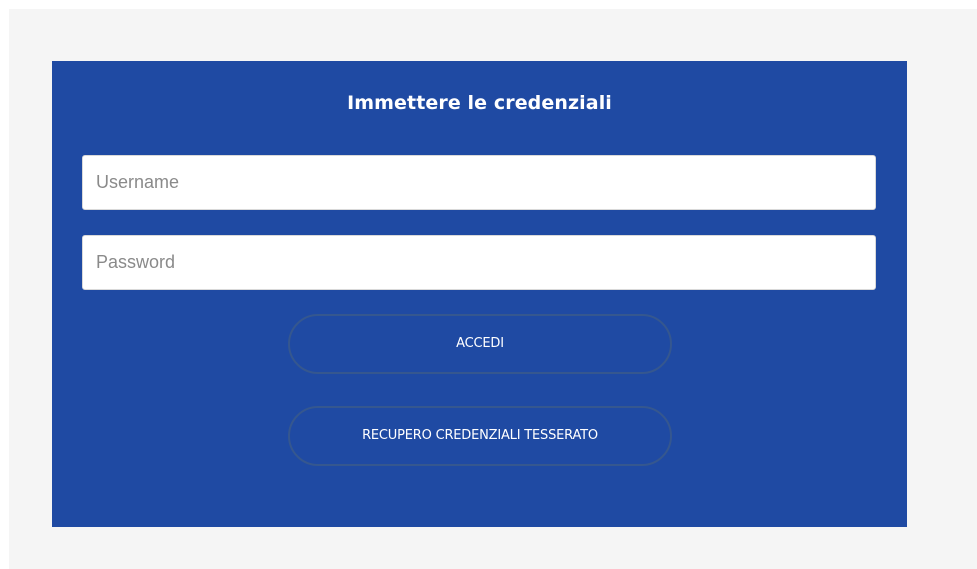  I want to click on password-input, so click(479, 262).